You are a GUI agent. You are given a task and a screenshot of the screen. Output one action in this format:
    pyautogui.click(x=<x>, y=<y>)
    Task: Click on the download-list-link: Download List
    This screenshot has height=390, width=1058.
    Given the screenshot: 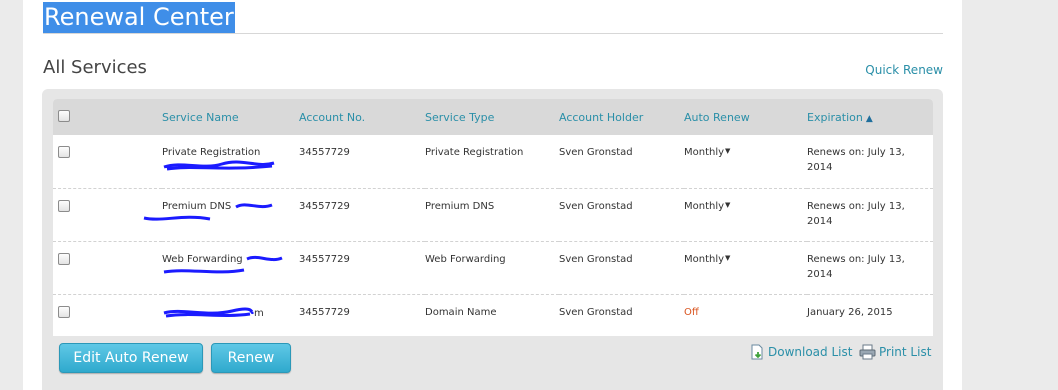 What is the action you would take?
    pyautogui.click(x=800, y=352)
    